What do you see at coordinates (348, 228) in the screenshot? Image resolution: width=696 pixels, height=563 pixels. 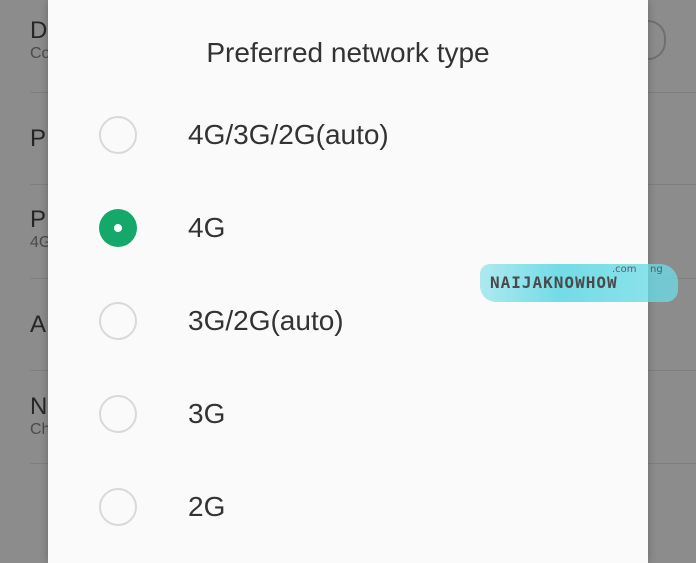 I see `option-4g: 4G` at bounding box center [348, 228].